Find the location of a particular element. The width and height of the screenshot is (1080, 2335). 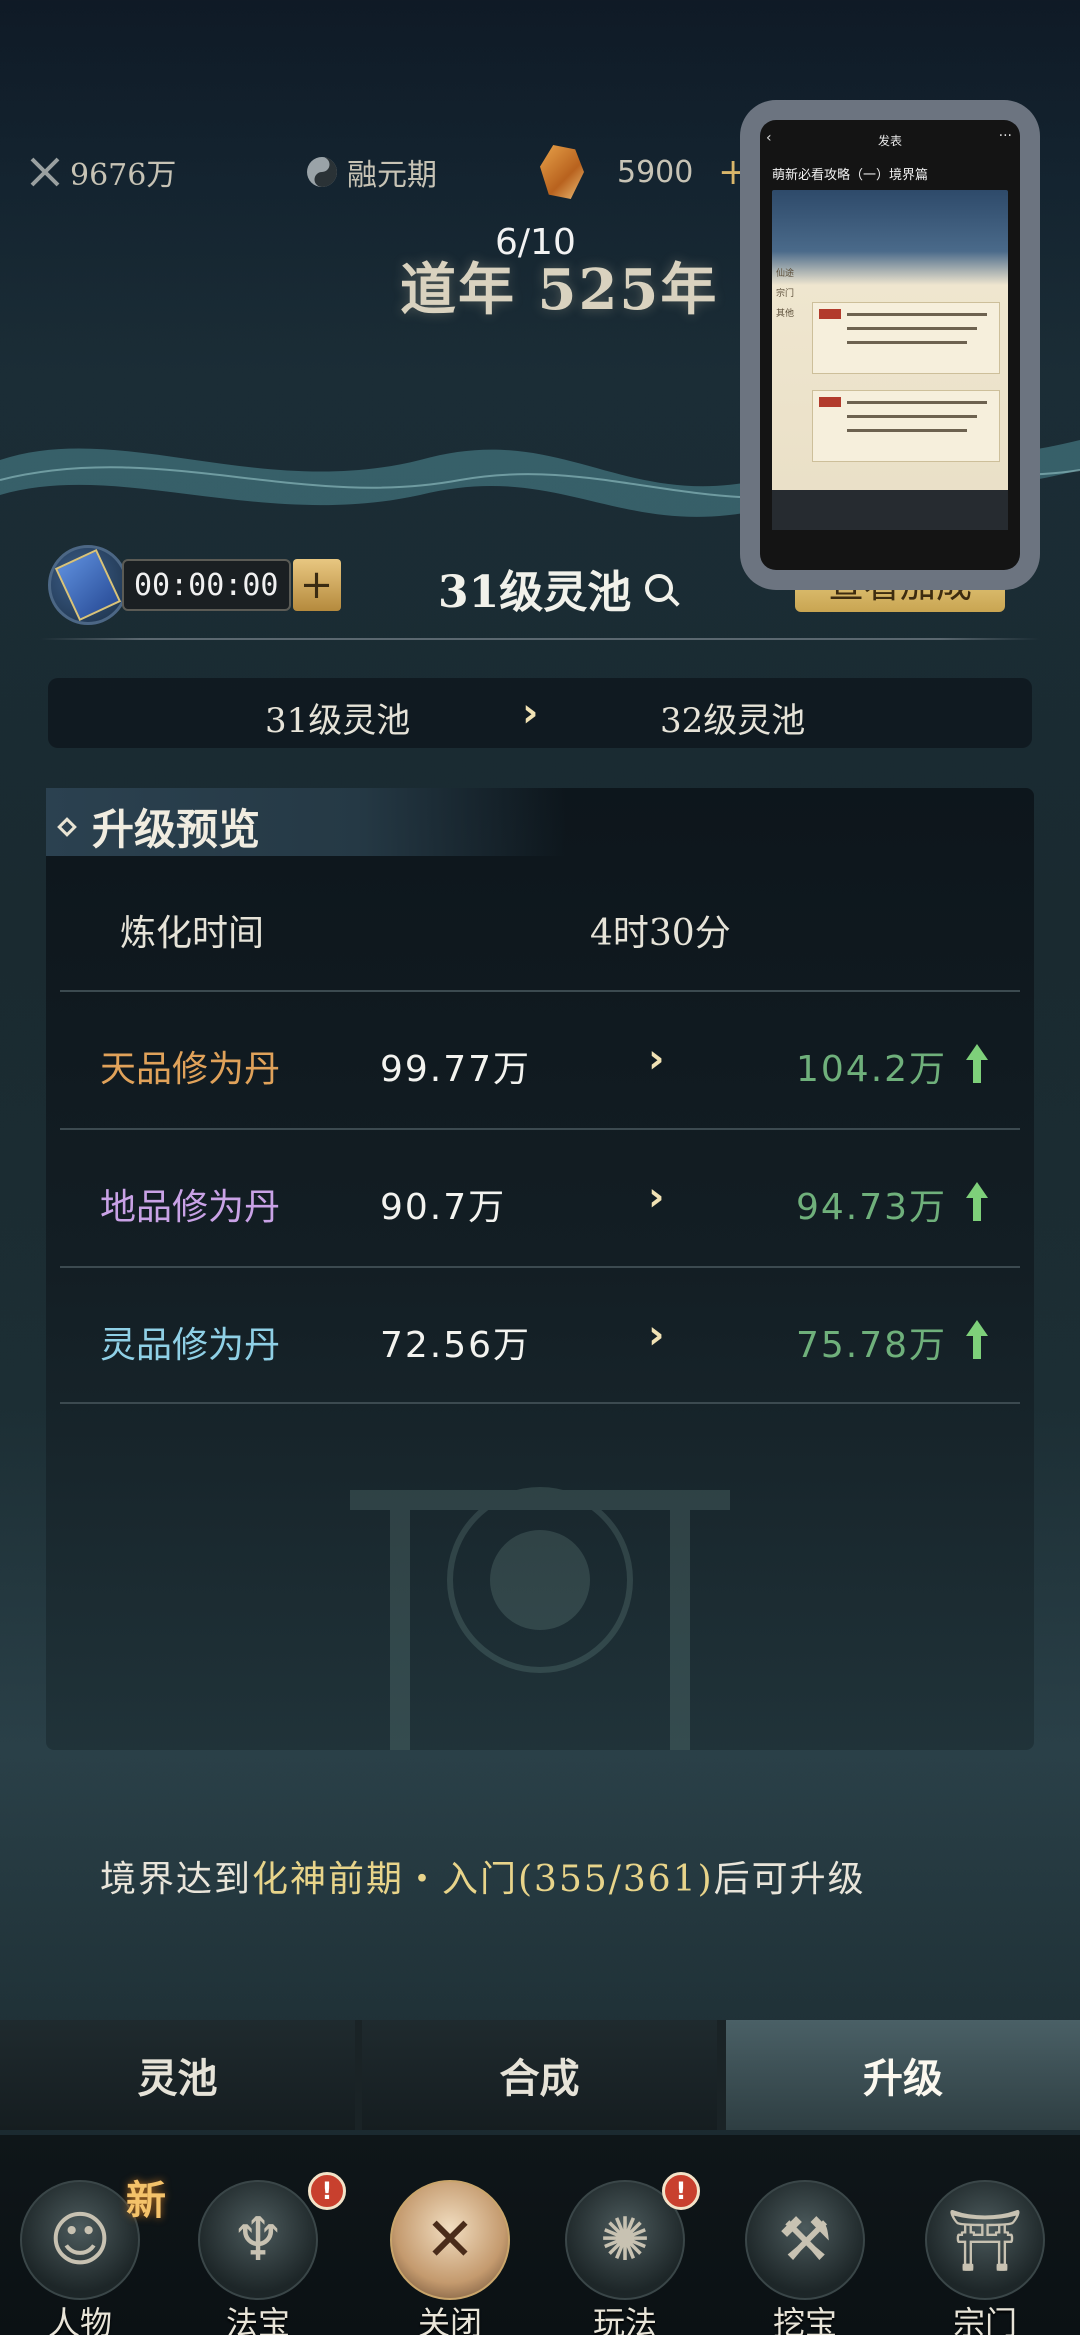

side-item: 宗门 is located at coordinates (785, 293).